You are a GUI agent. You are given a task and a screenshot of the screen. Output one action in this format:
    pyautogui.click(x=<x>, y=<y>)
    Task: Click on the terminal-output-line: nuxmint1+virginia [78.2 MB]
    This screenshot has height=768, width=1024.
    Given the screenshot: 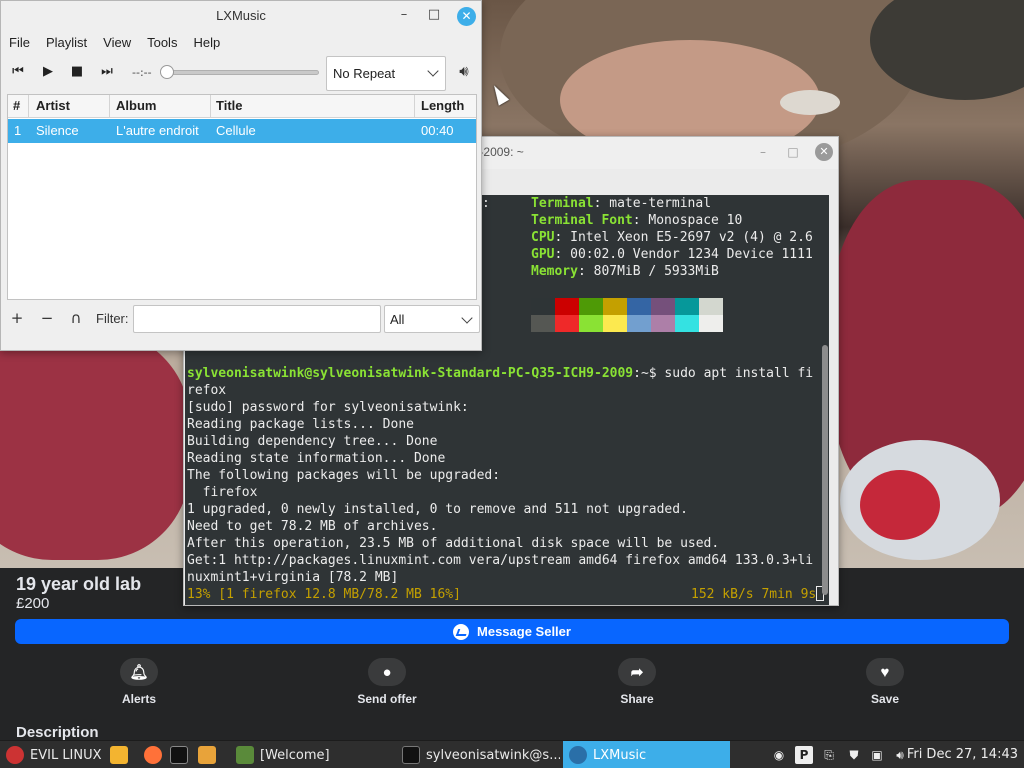 What is the action you would take?
    pyautogui.click(x=293, y=577)
    